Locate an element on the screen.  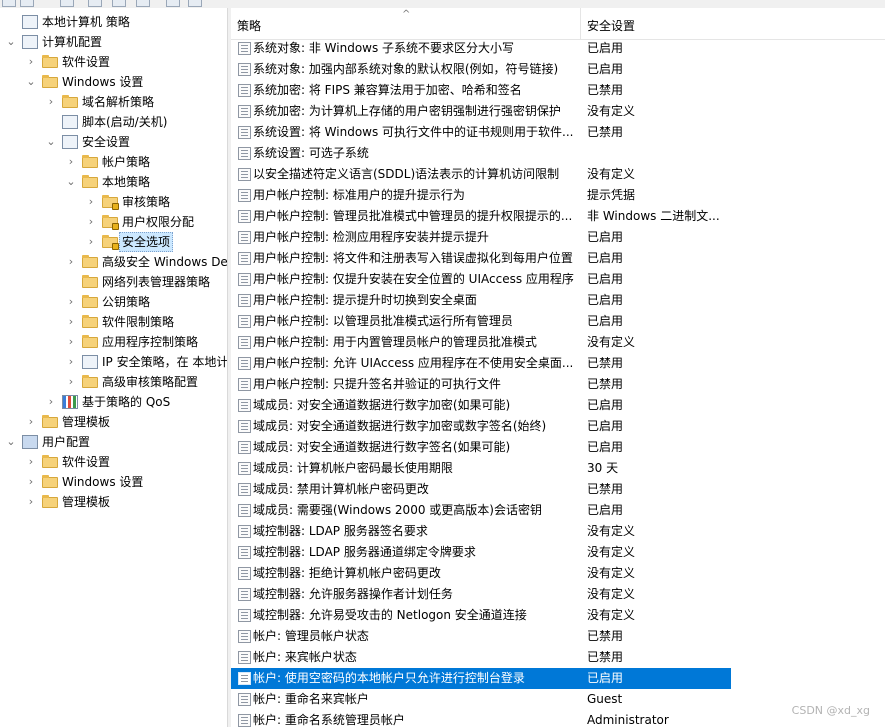
tree-node: › 高级安全 Windows De is located at coordinates (113, 262).